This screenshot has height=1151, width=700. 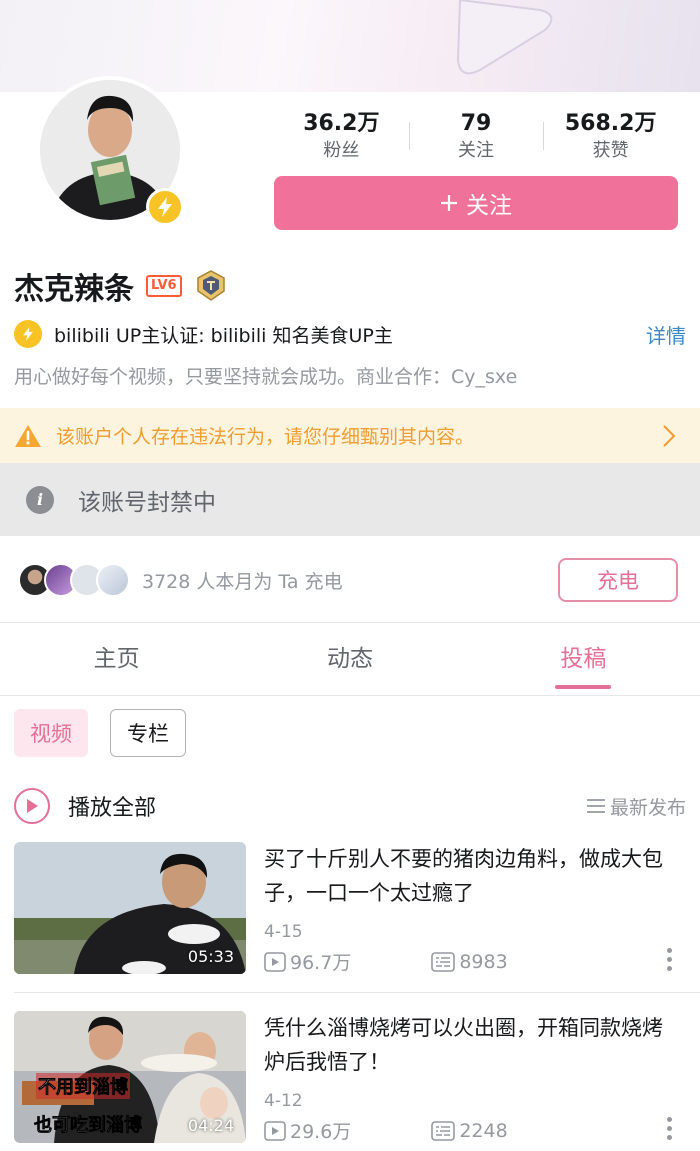 I want to click on stat-label: 粉丝, so click(x=341, y=150).